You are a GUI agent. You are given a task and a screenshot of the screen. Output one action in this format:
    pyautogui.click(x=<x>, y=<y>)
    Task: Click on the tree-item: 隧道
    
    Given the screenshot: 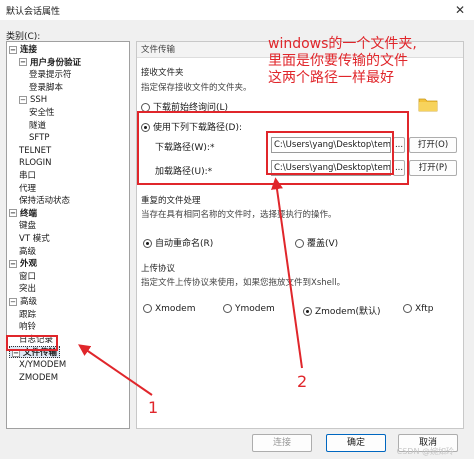 What is the action you would take?
    pyautogui.click(x=37, y=126)
    